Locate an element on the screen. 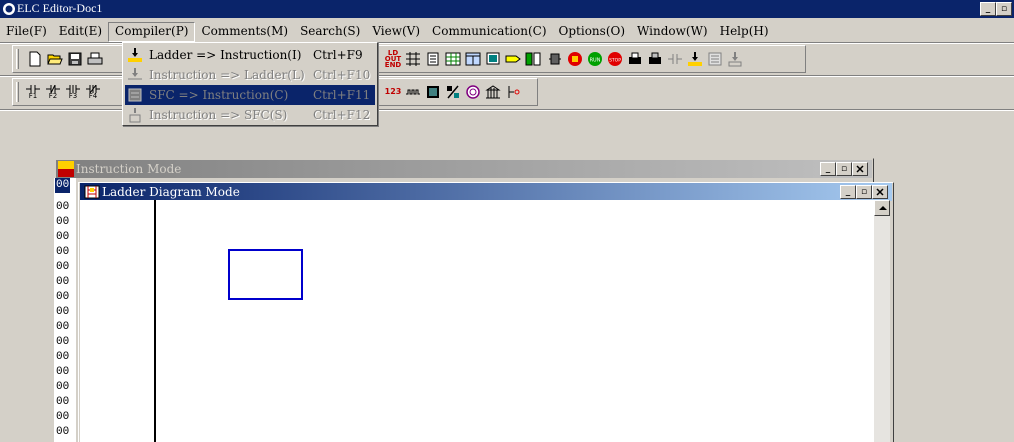 The height and width of the screenshot is (442, 1014). menu-item-label: Instruction => SFC(S) is located at coordinates (218, 115).